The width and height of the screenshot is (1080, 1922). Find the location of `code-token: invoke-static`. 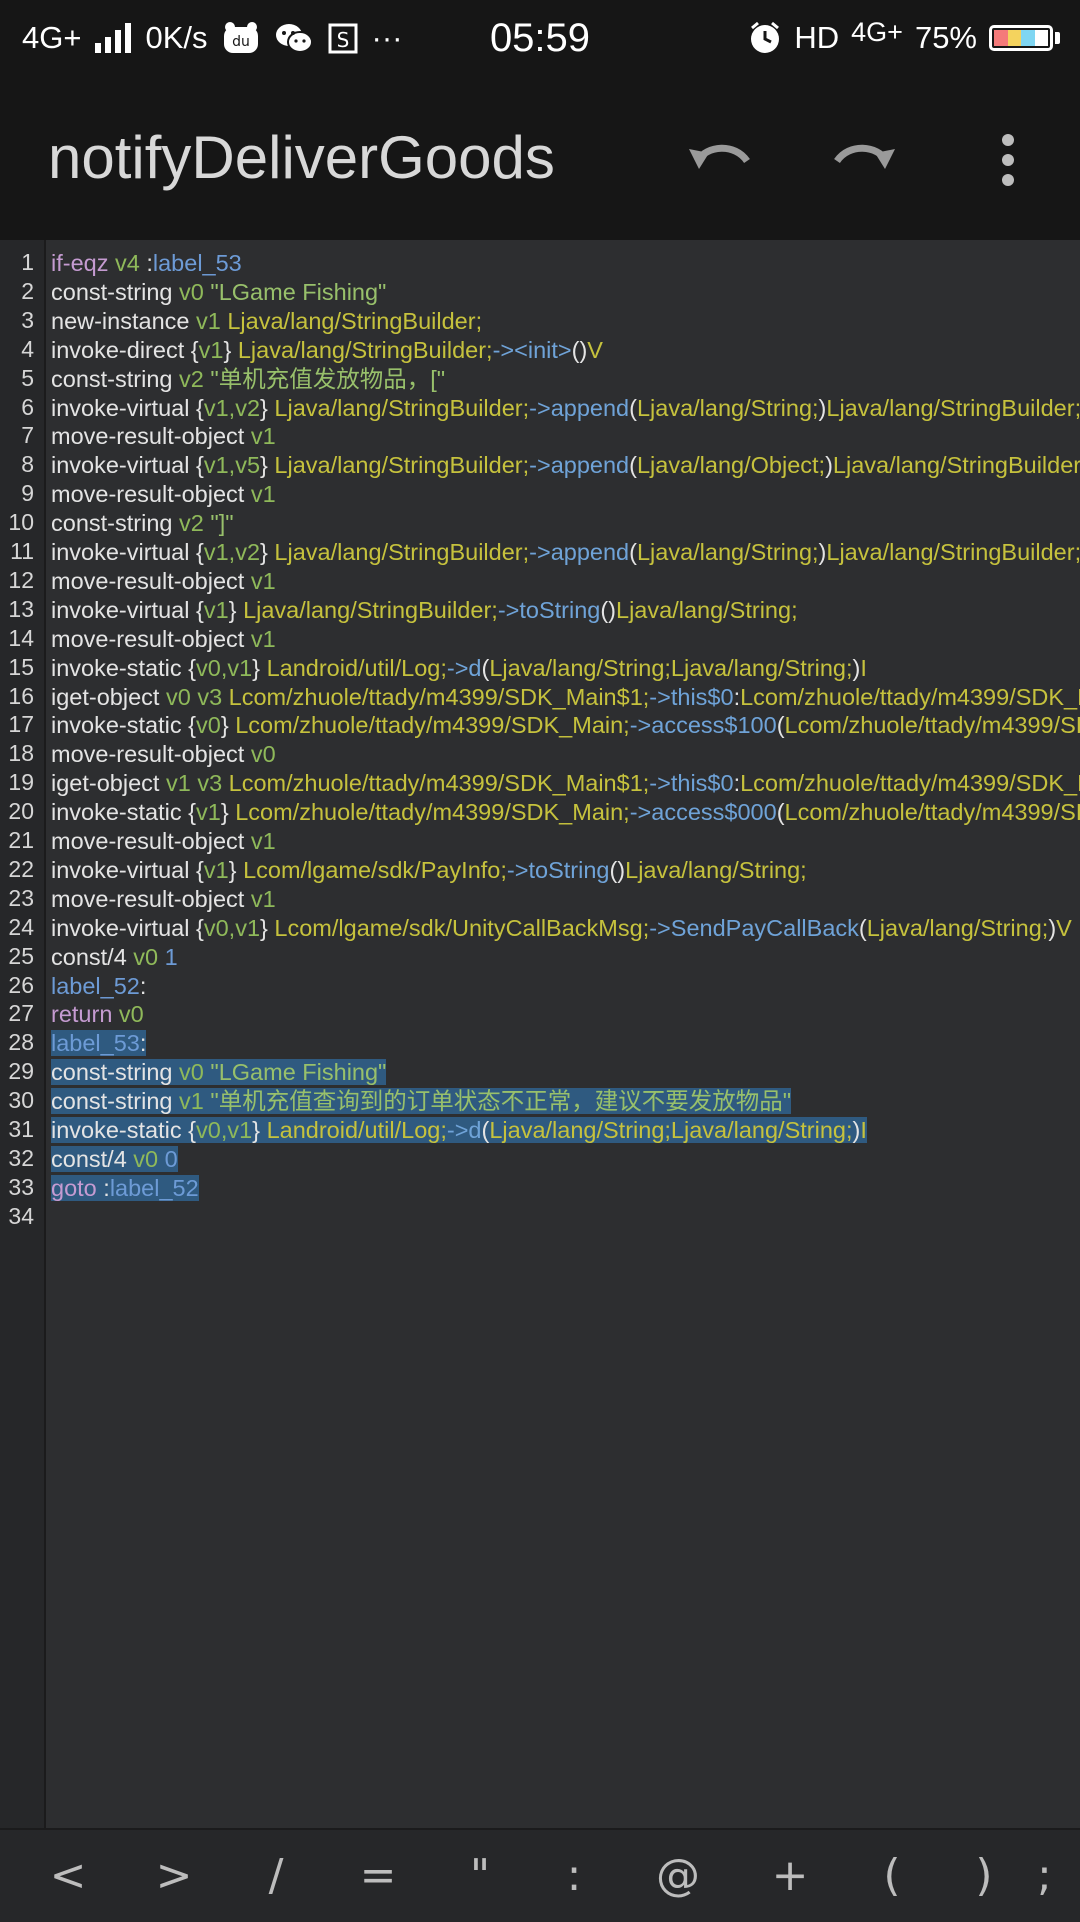

code-token: invoke-static is located at coordinates (120, 1130).